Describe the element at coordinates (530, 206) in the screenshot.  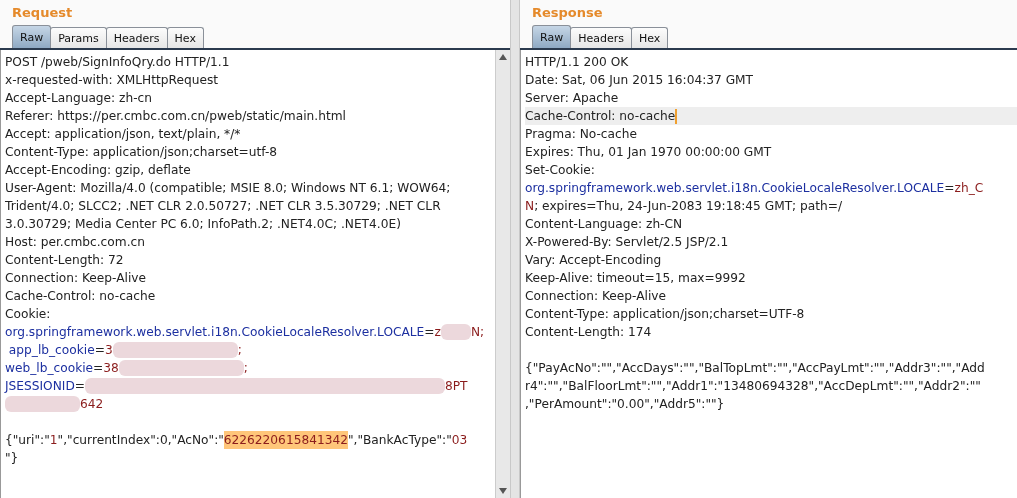
I see `value-text: N` at that location.